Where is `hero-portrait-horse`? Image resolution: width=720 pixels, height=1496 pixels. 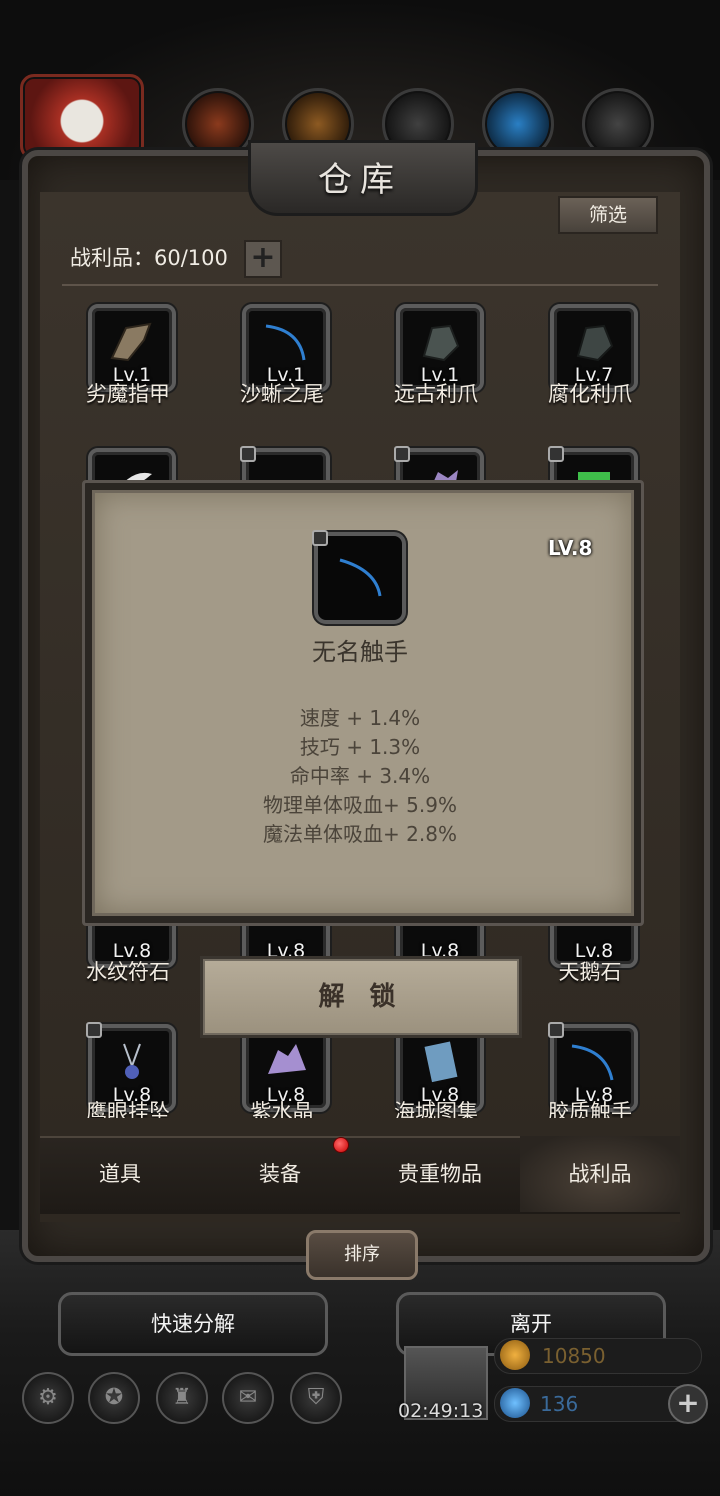
hero-portrait-horse is located at coordinates (82, 117).